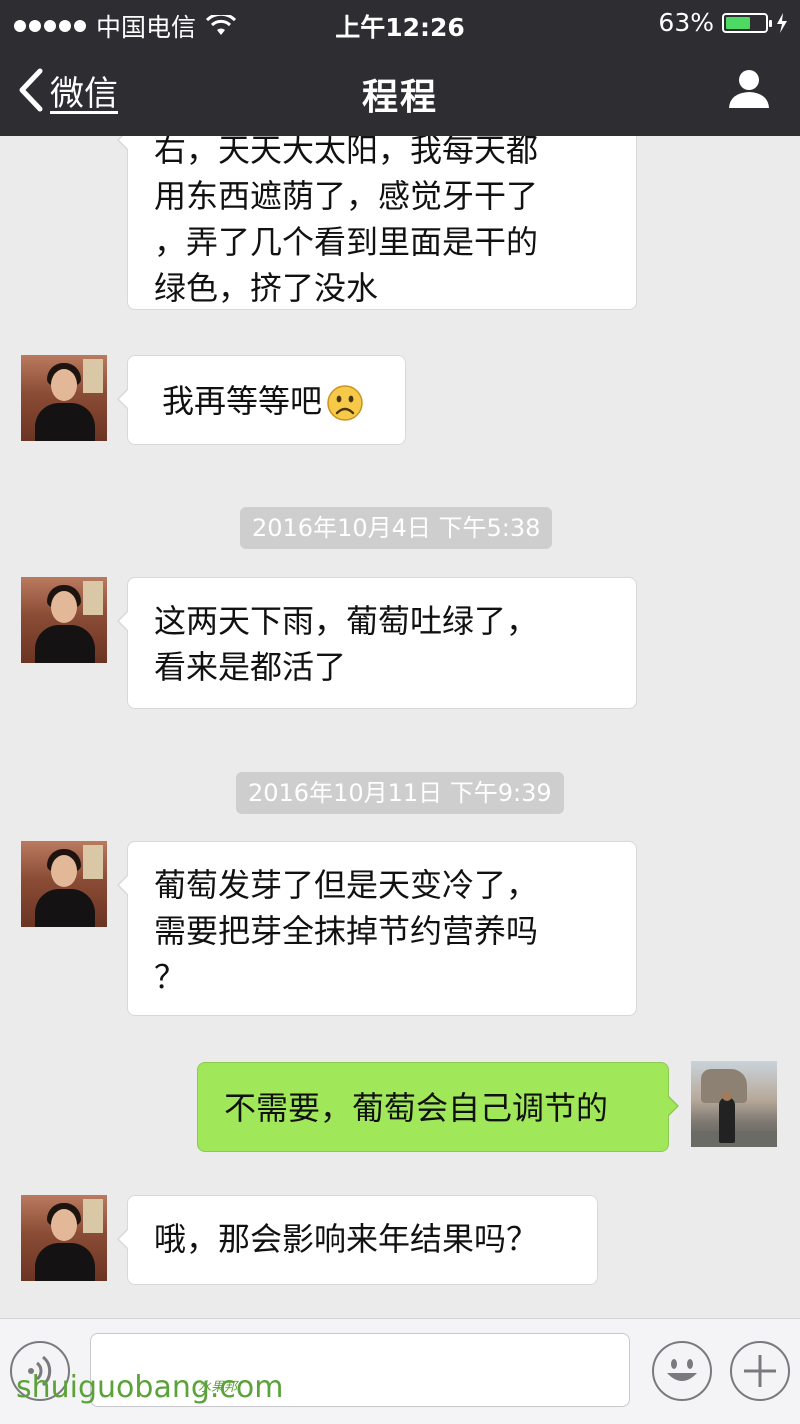 Image resolution: width=800 pixels, height=1424 pixels. Describe the element at coordinates (345, 403) in the screenshot. I see `sad-face-emoji-icon` at that location.